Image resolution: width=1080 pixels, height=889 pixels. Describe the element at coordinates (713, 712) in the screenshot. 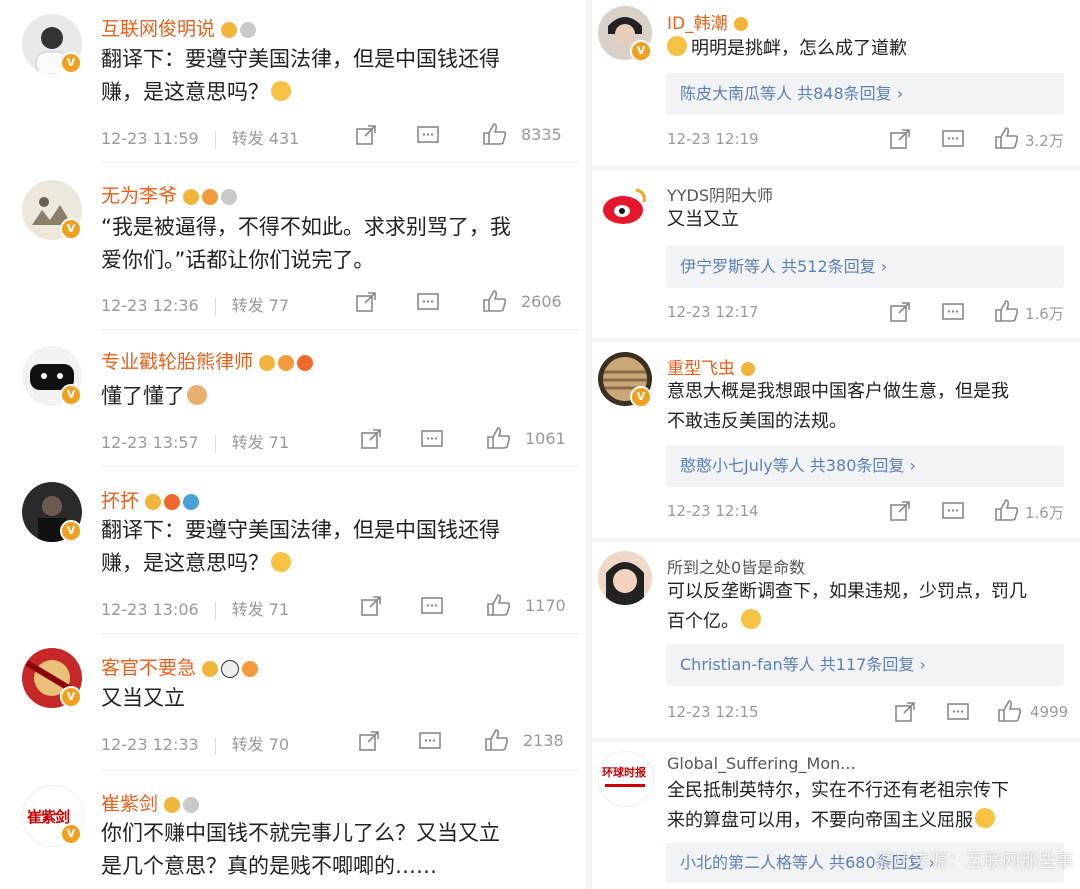

I see `timestamp: 12-23 12:15` at that location.